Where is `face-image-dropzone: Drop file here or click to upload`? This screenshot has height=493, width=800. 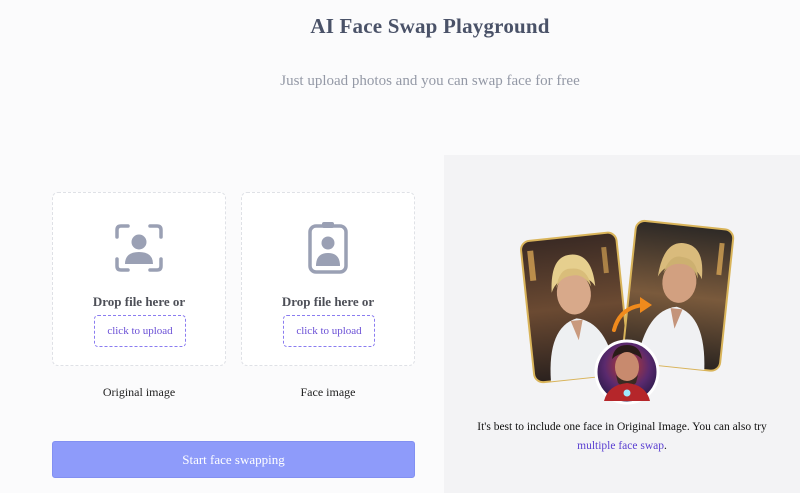
face-image-dropzone: Drop file here or click to upload is located at coordinates (328, 279).